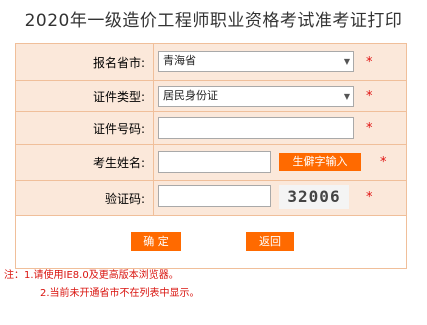 The width and height of the screenshot is (427, 325). I want to click on note-line-1: 注：1.请使用IE8.0及更高版本浏览器。, so click(91, 275).